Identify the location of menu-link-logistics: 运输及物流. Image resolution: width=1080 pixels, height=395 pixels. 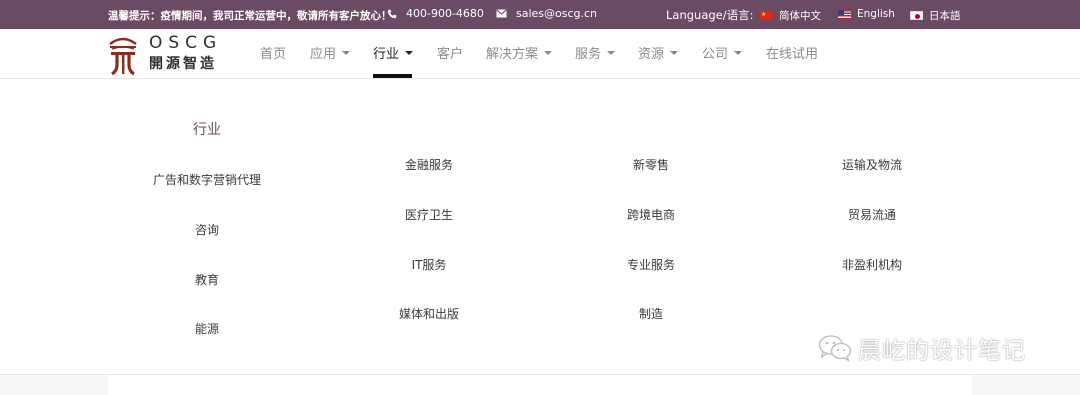
(872, 164).